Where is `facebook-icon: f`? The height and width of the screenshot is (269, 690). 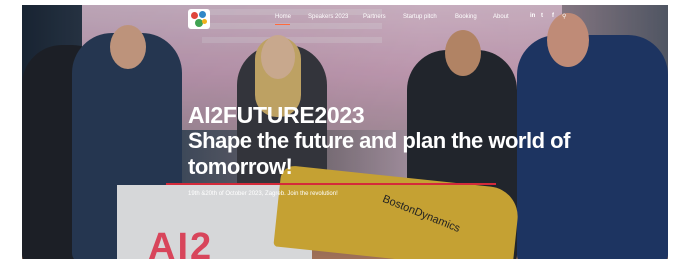
facebook-icon: f is located at coordinates (553, 16).